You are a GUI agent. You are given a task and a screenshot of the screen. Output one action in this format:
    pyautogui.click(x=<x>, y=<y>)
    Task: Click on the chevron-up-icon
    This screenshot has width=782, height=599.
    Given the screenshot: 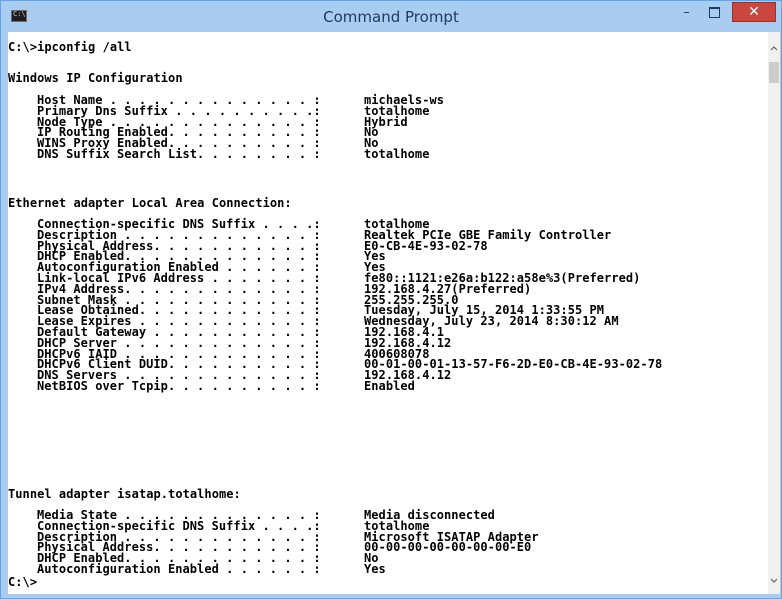 What is the action you would take?
    pyautogui.click(x=774, y=48)
    